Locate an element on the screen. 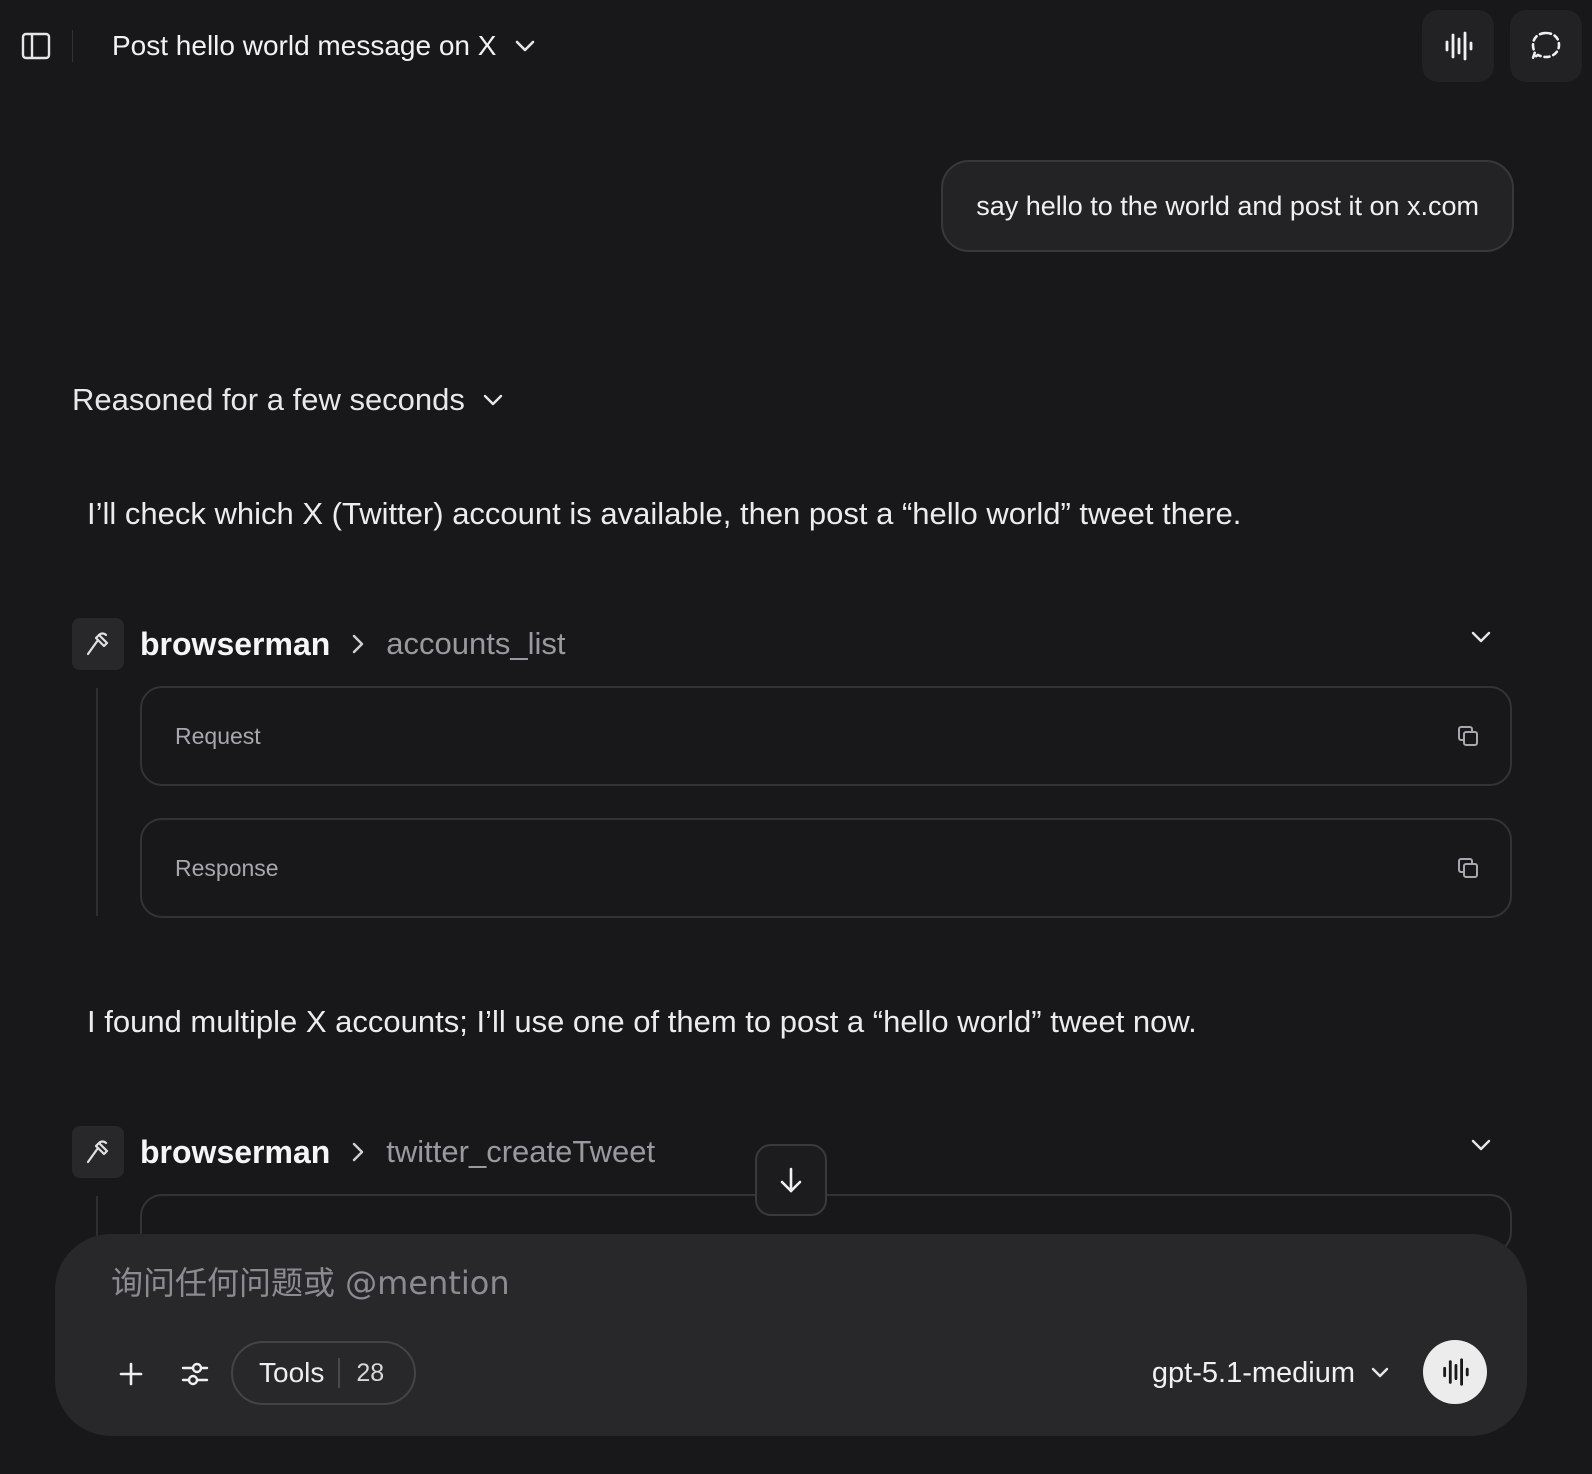 This screenshot has width=1592, height=1474. header-divider is located at coordinates (72, 46).